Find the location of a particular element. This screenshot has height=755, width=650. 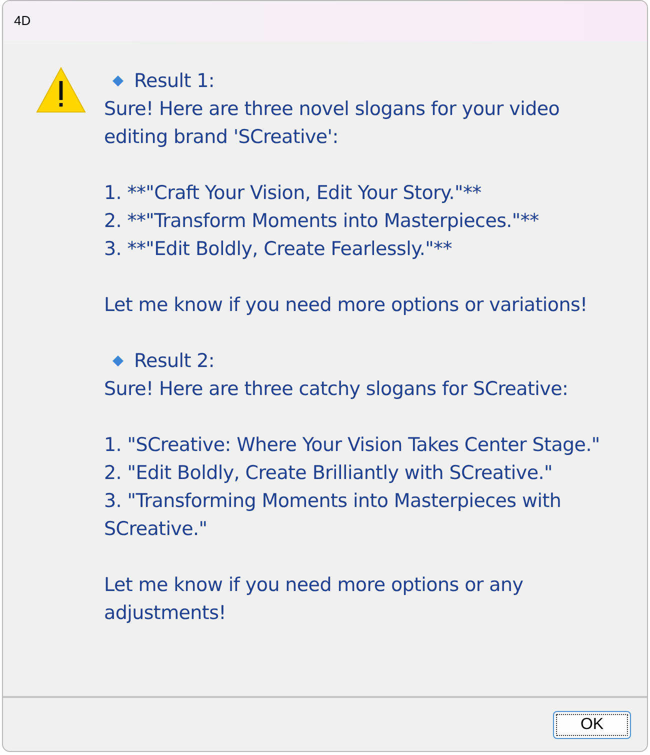

message-text: Sure! Here are three catchy slogans for SCreative: is located at coordinates (337, 389).